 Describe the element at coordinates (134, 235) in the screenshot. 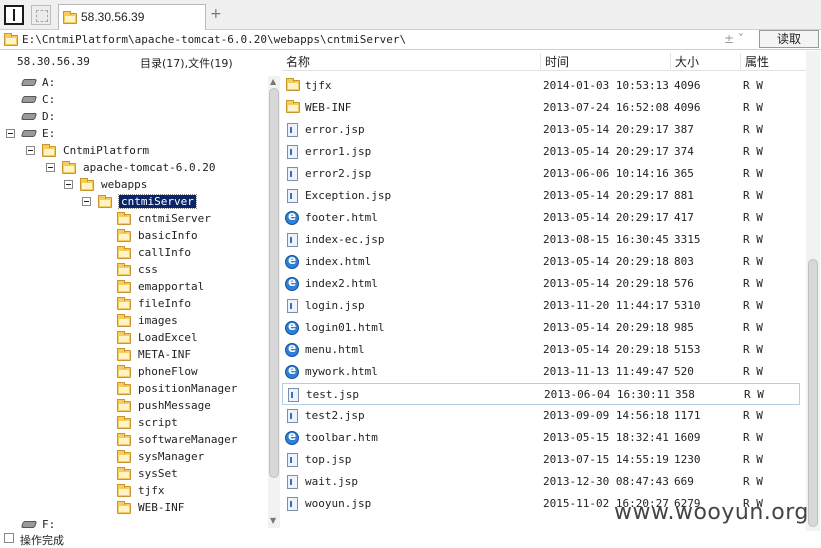

I see `tree-folder: basicInfo` at that location.